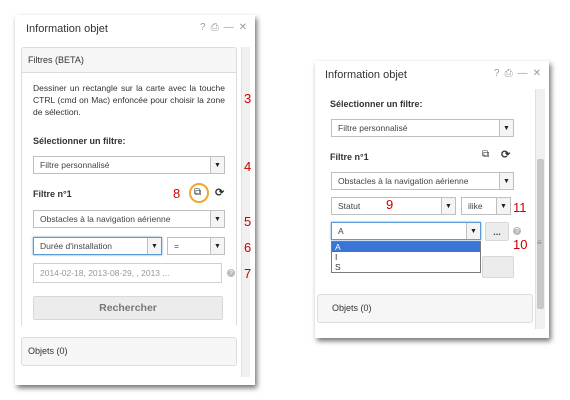 The height and width of the screenshot is (400, 570). I want to click on left-filter-select-value: Filtre personnalisé, so click(75, 165).